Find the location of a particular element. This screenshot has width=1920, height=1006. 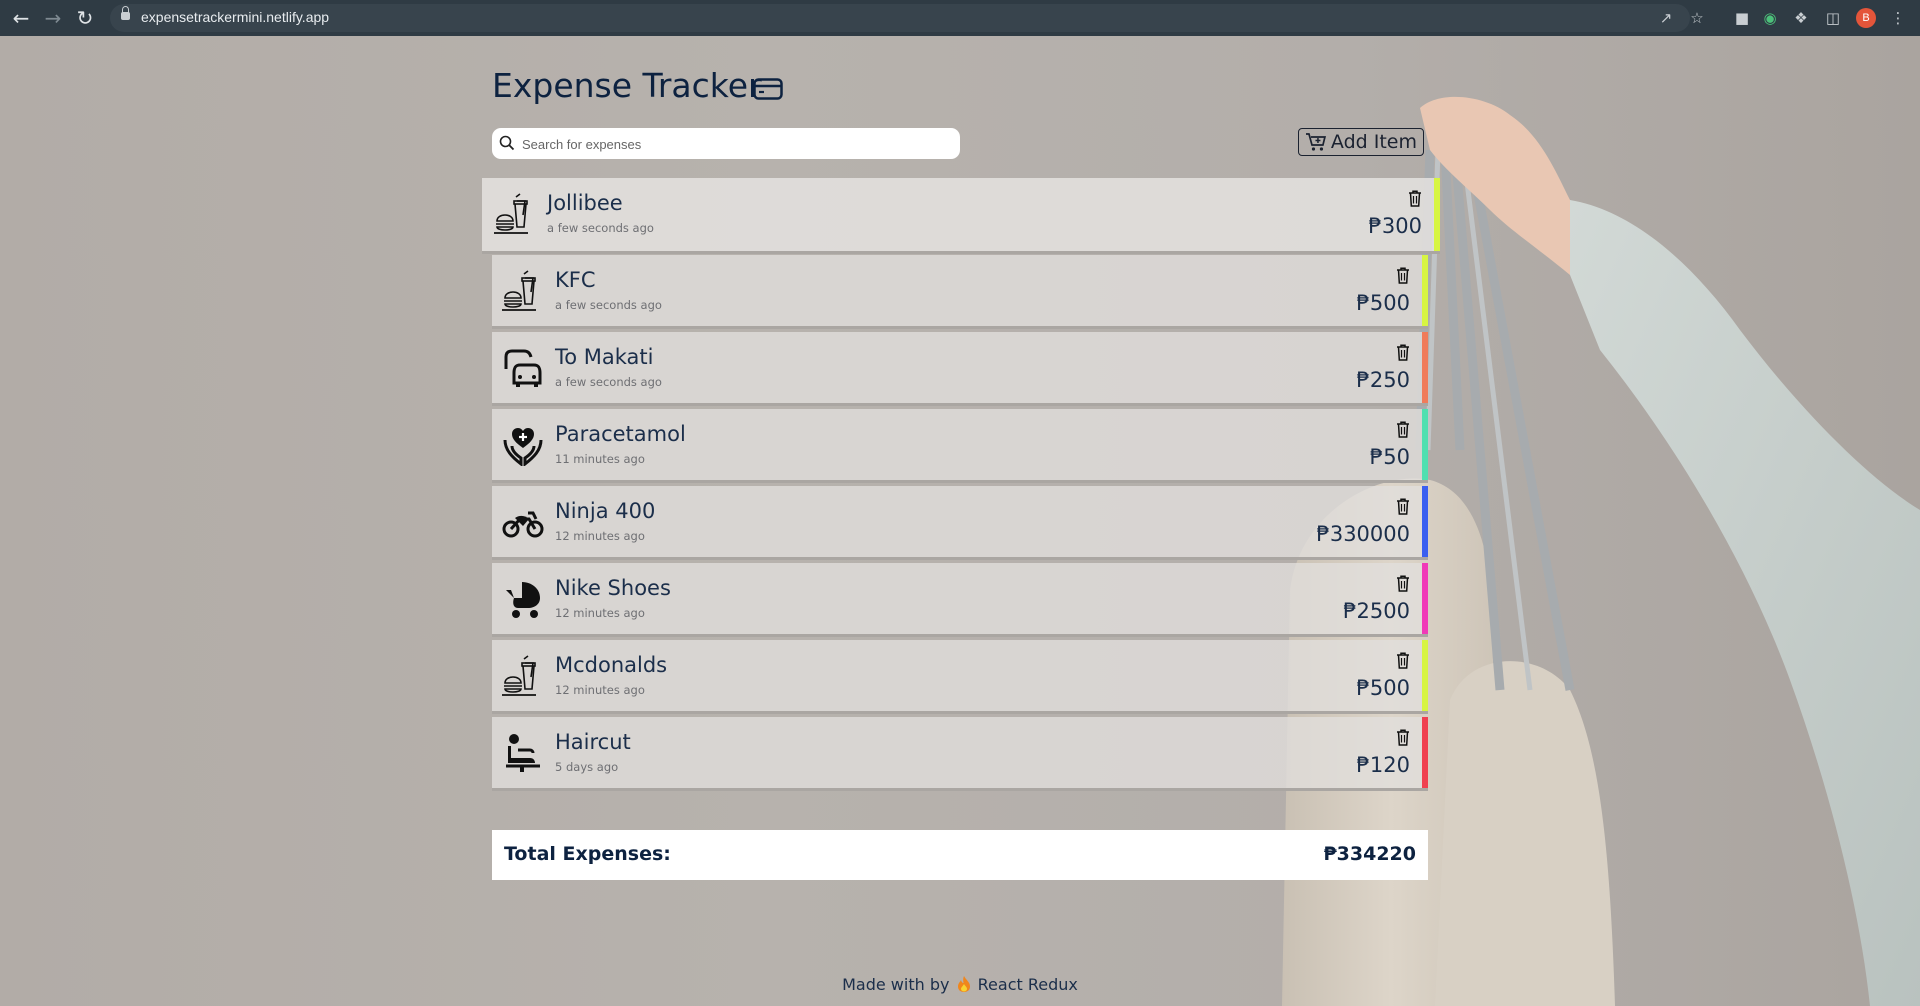

expense-name: KFC is located at coordinates (575, 280).